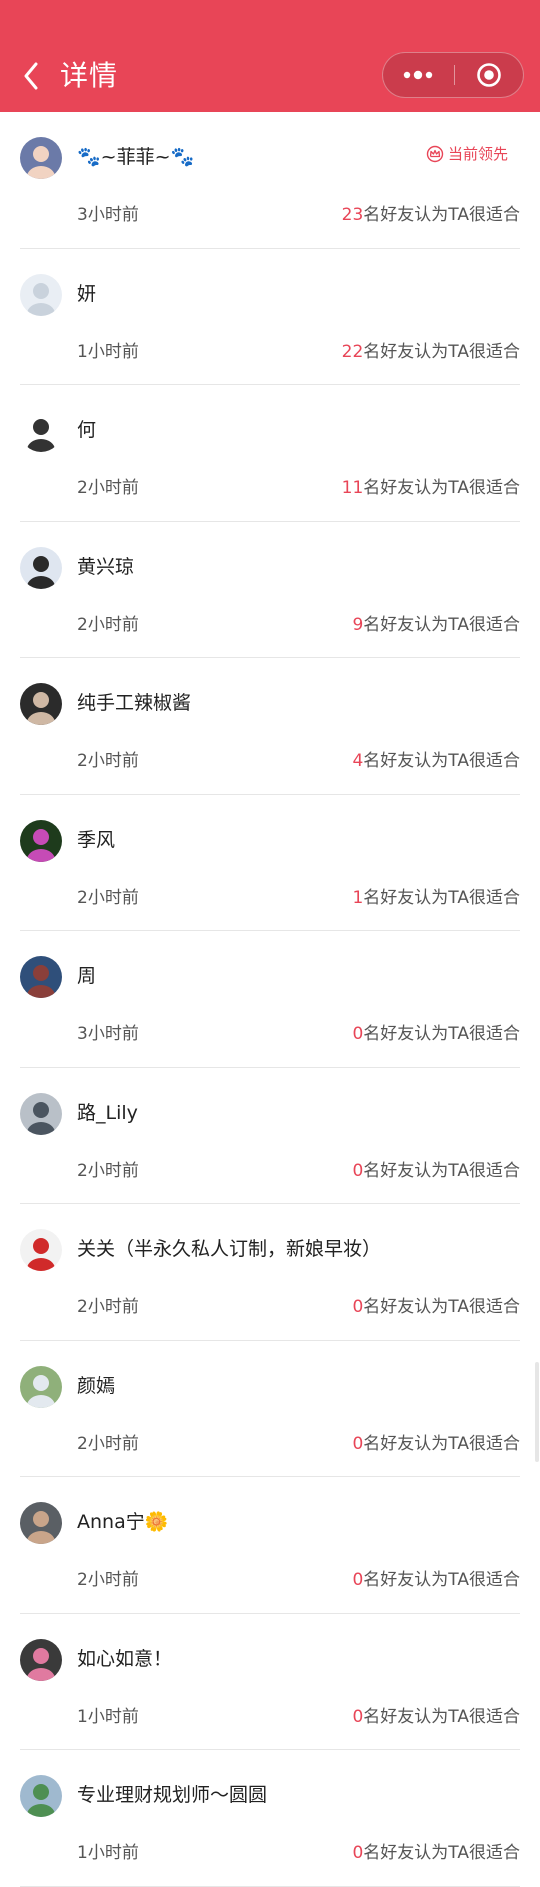  I want to click on user-name: 季风, so click(96, 839).